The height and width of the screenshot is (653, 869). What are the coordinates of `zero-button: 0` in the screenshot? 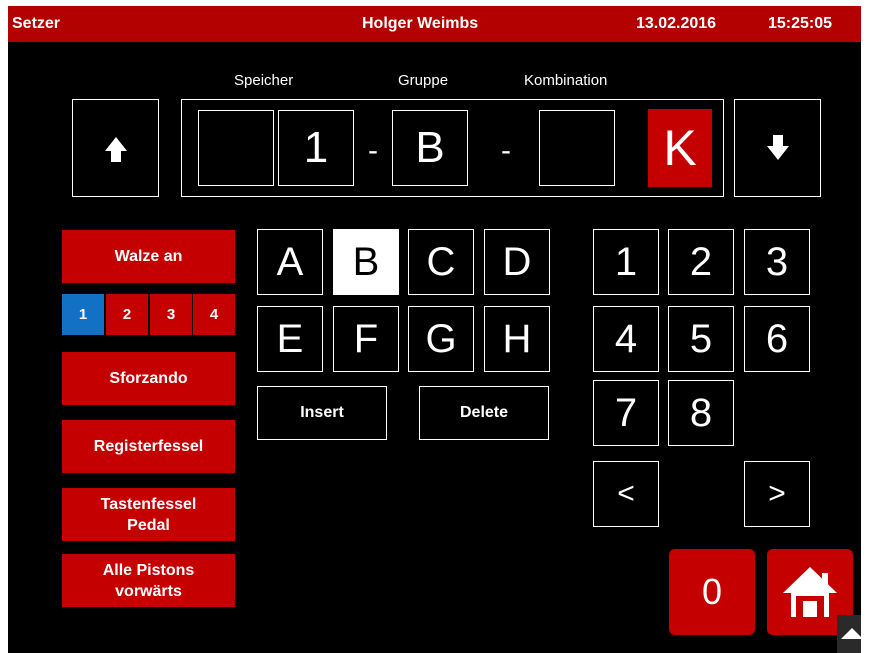 It's located at (712, 592).